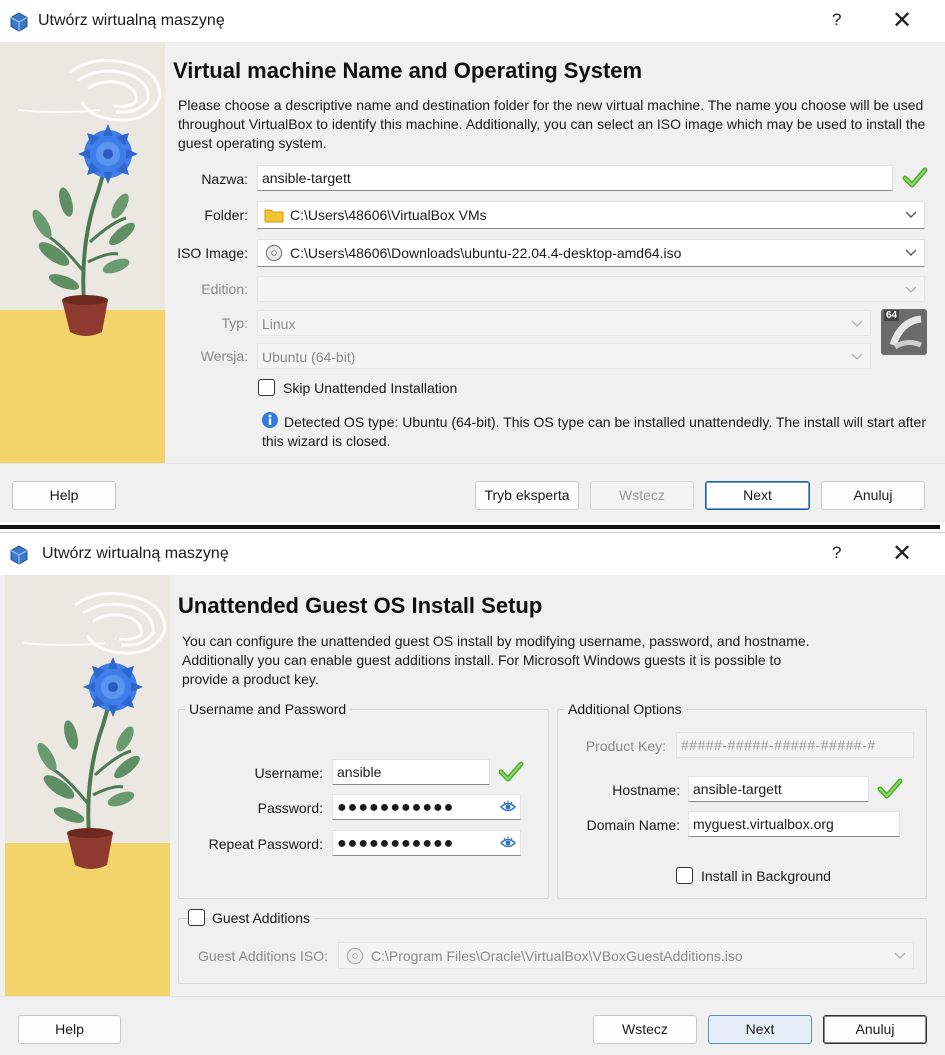  Describe the element at coordinates (226, 215) in the screenshot. I see `folder-label: Folder:` at that location.